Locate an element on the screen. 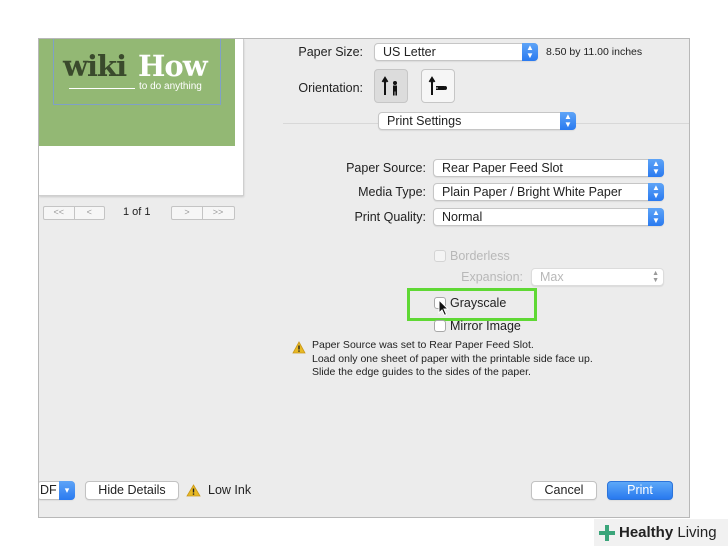 The width and height of the screenshot is (728, 546). paper-size-stepper-icon: ▲ ▼ is located at coordinates (530, 52).